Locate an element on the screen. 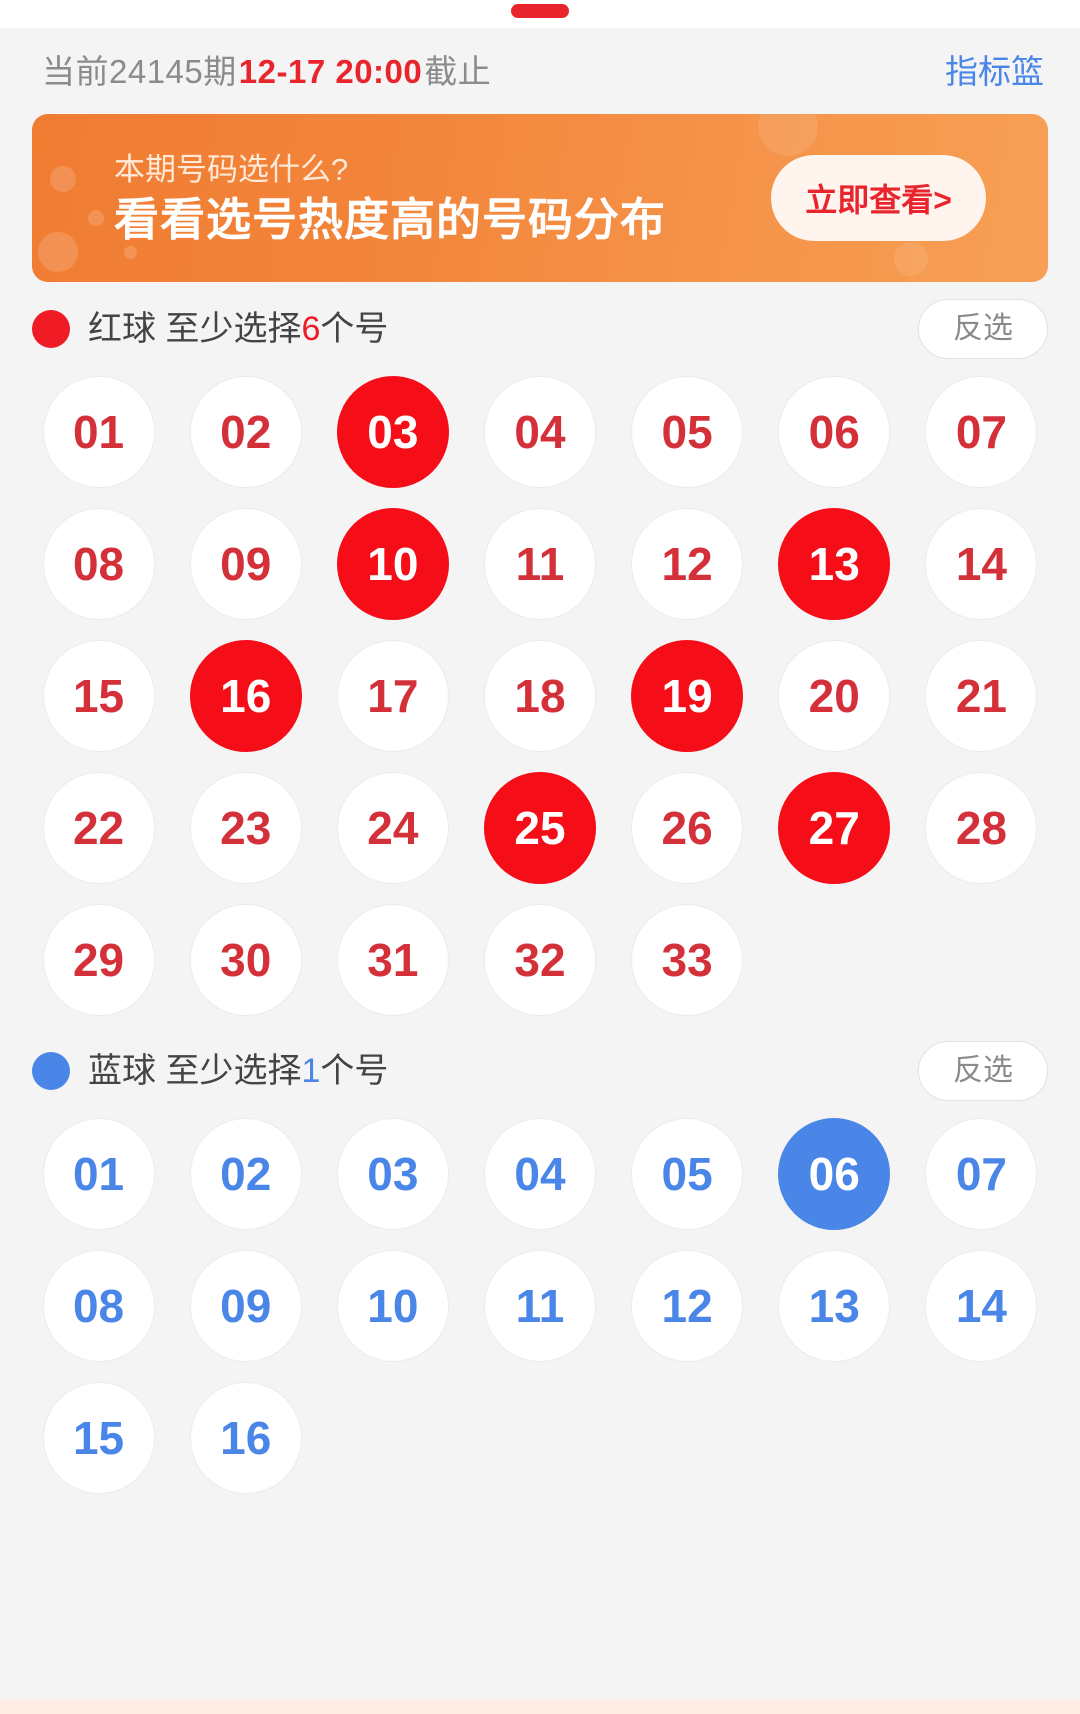 The image size is (1080, 1714). red-section-header: 红球 至少选择6个号 反选 is located at coordinates (540, 329).